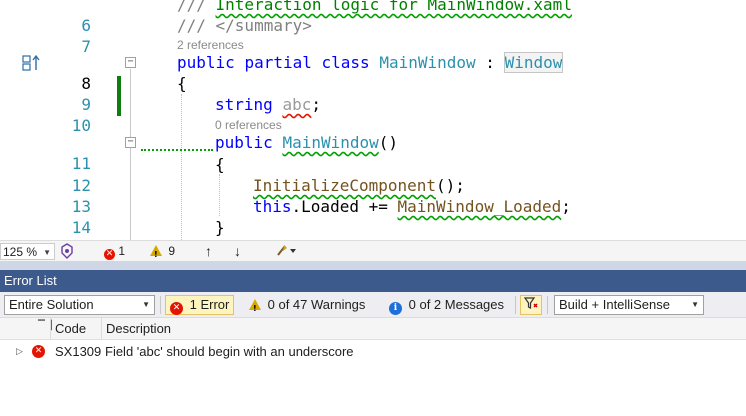 This screenshot has height=416, width=746. Describe the element at coordinates (373, 389) in the screenshot. I see `error-list-body` at that location.